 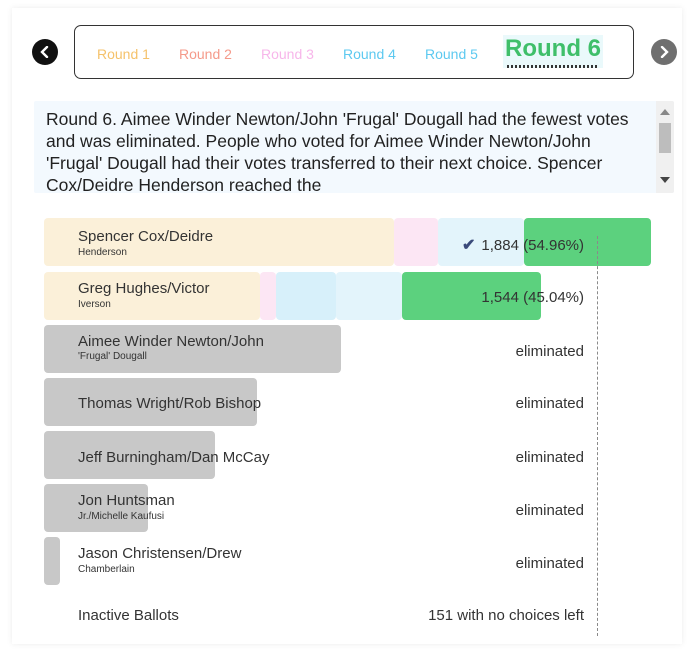 What do you see at coordinates (205, 54) in the screenshot?
I see `tab-round-2: Round 2` at bounding box center [205, 54].